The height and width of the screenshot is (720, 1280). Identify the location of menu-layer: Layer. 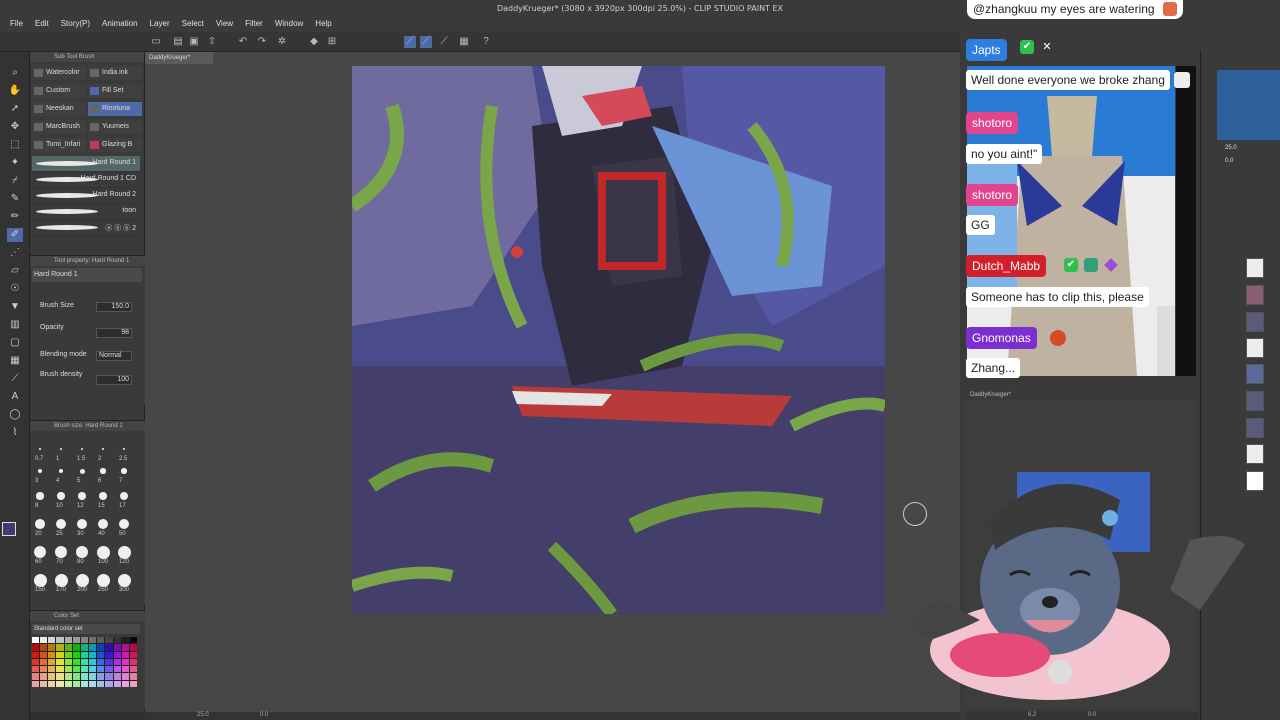
(162, 25).